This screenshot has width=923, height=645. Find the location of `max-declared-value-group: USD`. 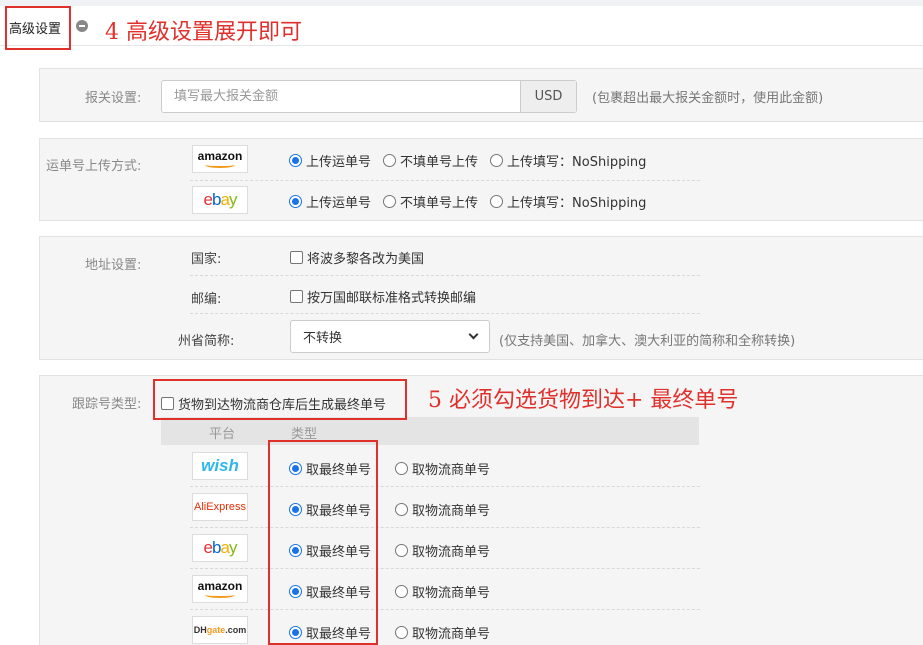

max-declared-value-group: USD is located at coordinates (369, 96).